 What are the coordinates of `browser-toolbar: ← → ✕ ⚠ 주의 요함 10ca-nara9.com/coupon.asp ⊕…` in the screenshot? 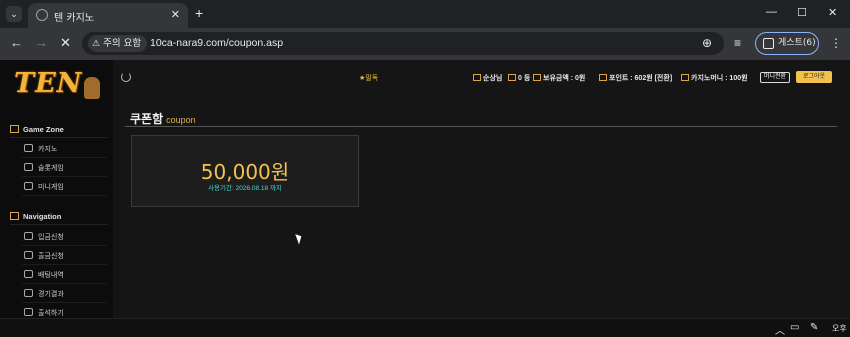 It's located at (425, 44).